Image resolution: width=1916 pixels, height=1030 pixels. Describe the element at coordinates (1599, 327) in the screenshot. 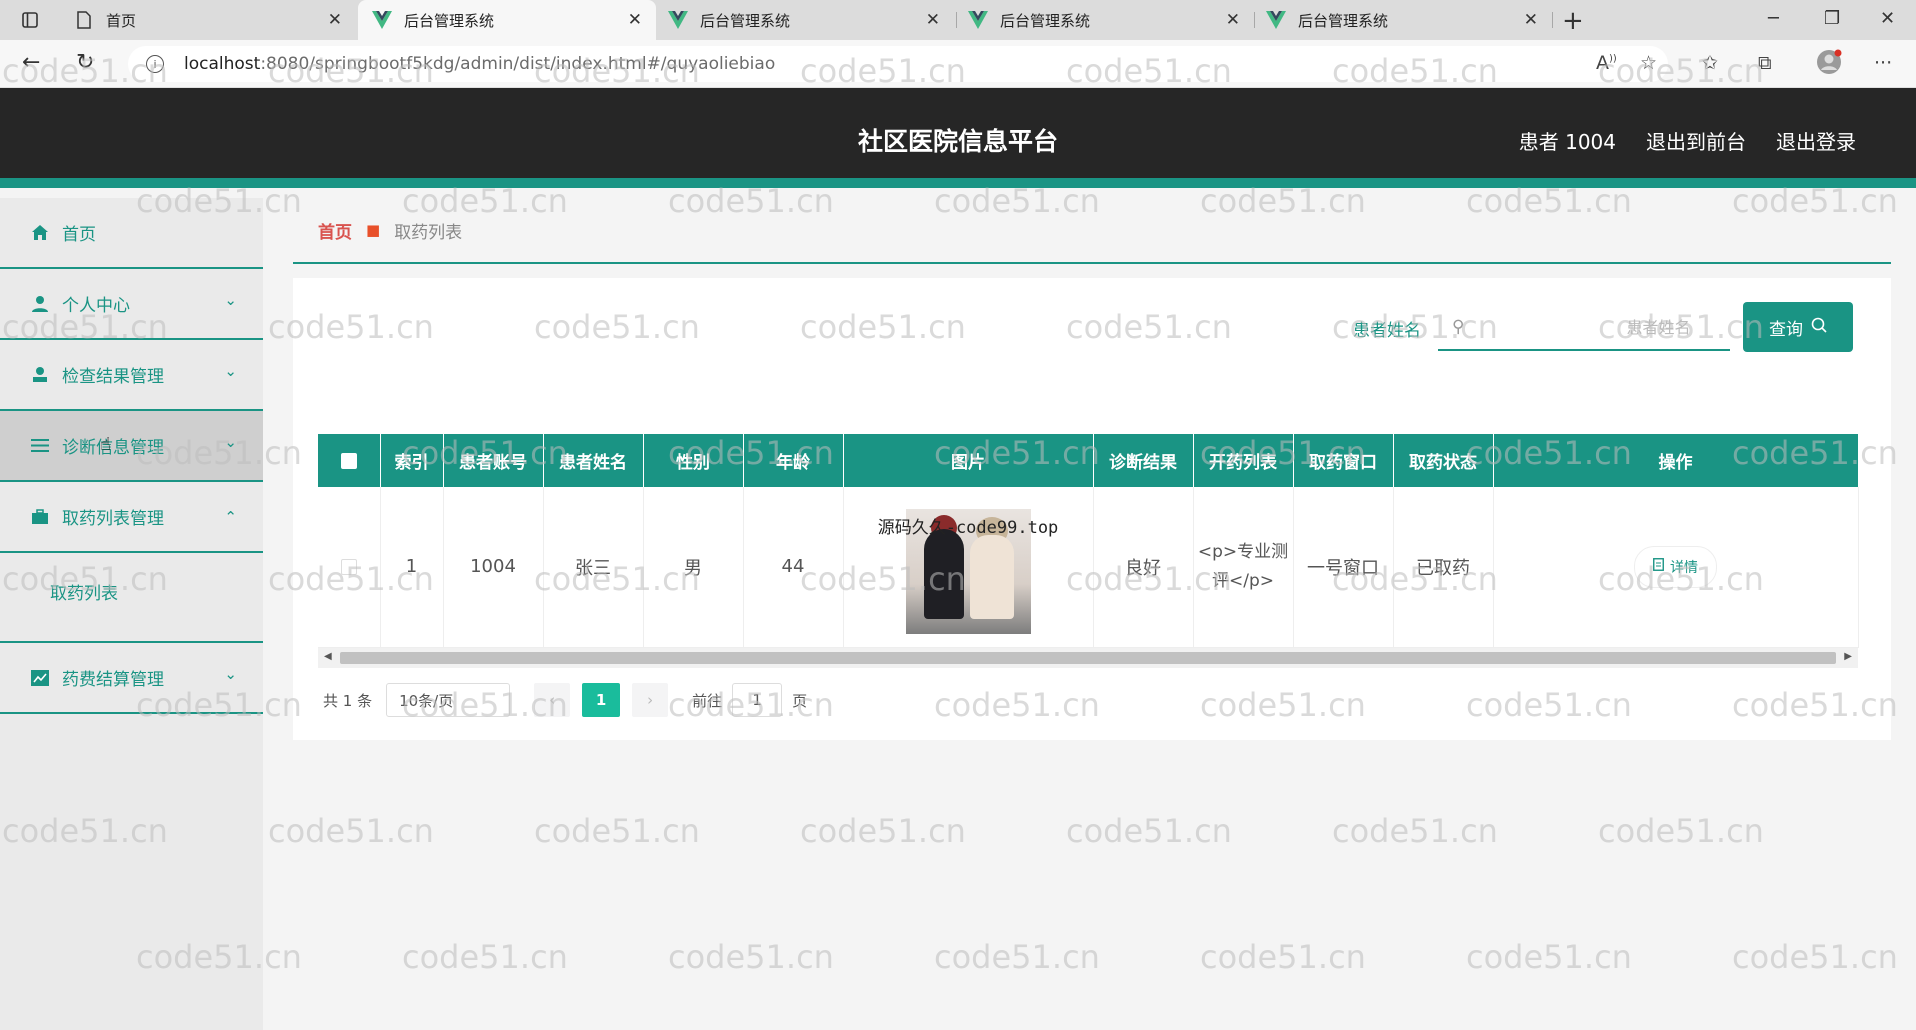

I see `patient-name-input` at that location.